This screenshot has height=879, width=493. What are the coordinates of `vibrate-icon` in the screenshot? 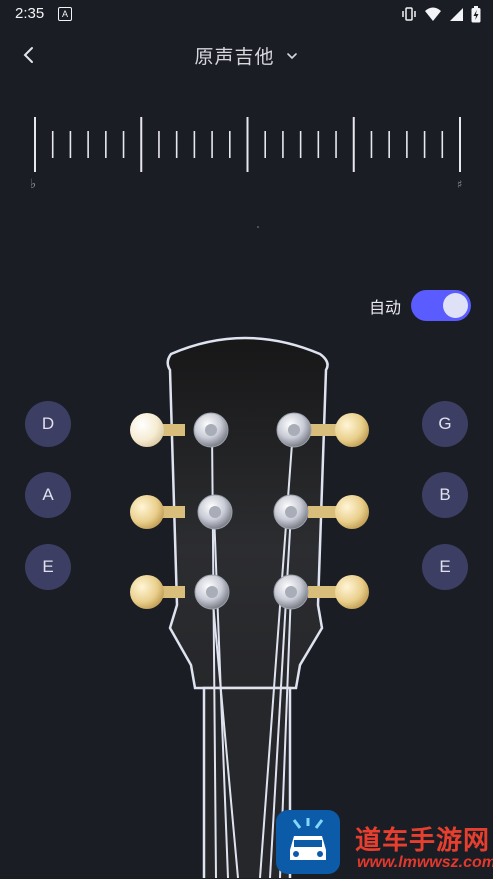 It's located at (409, 14).